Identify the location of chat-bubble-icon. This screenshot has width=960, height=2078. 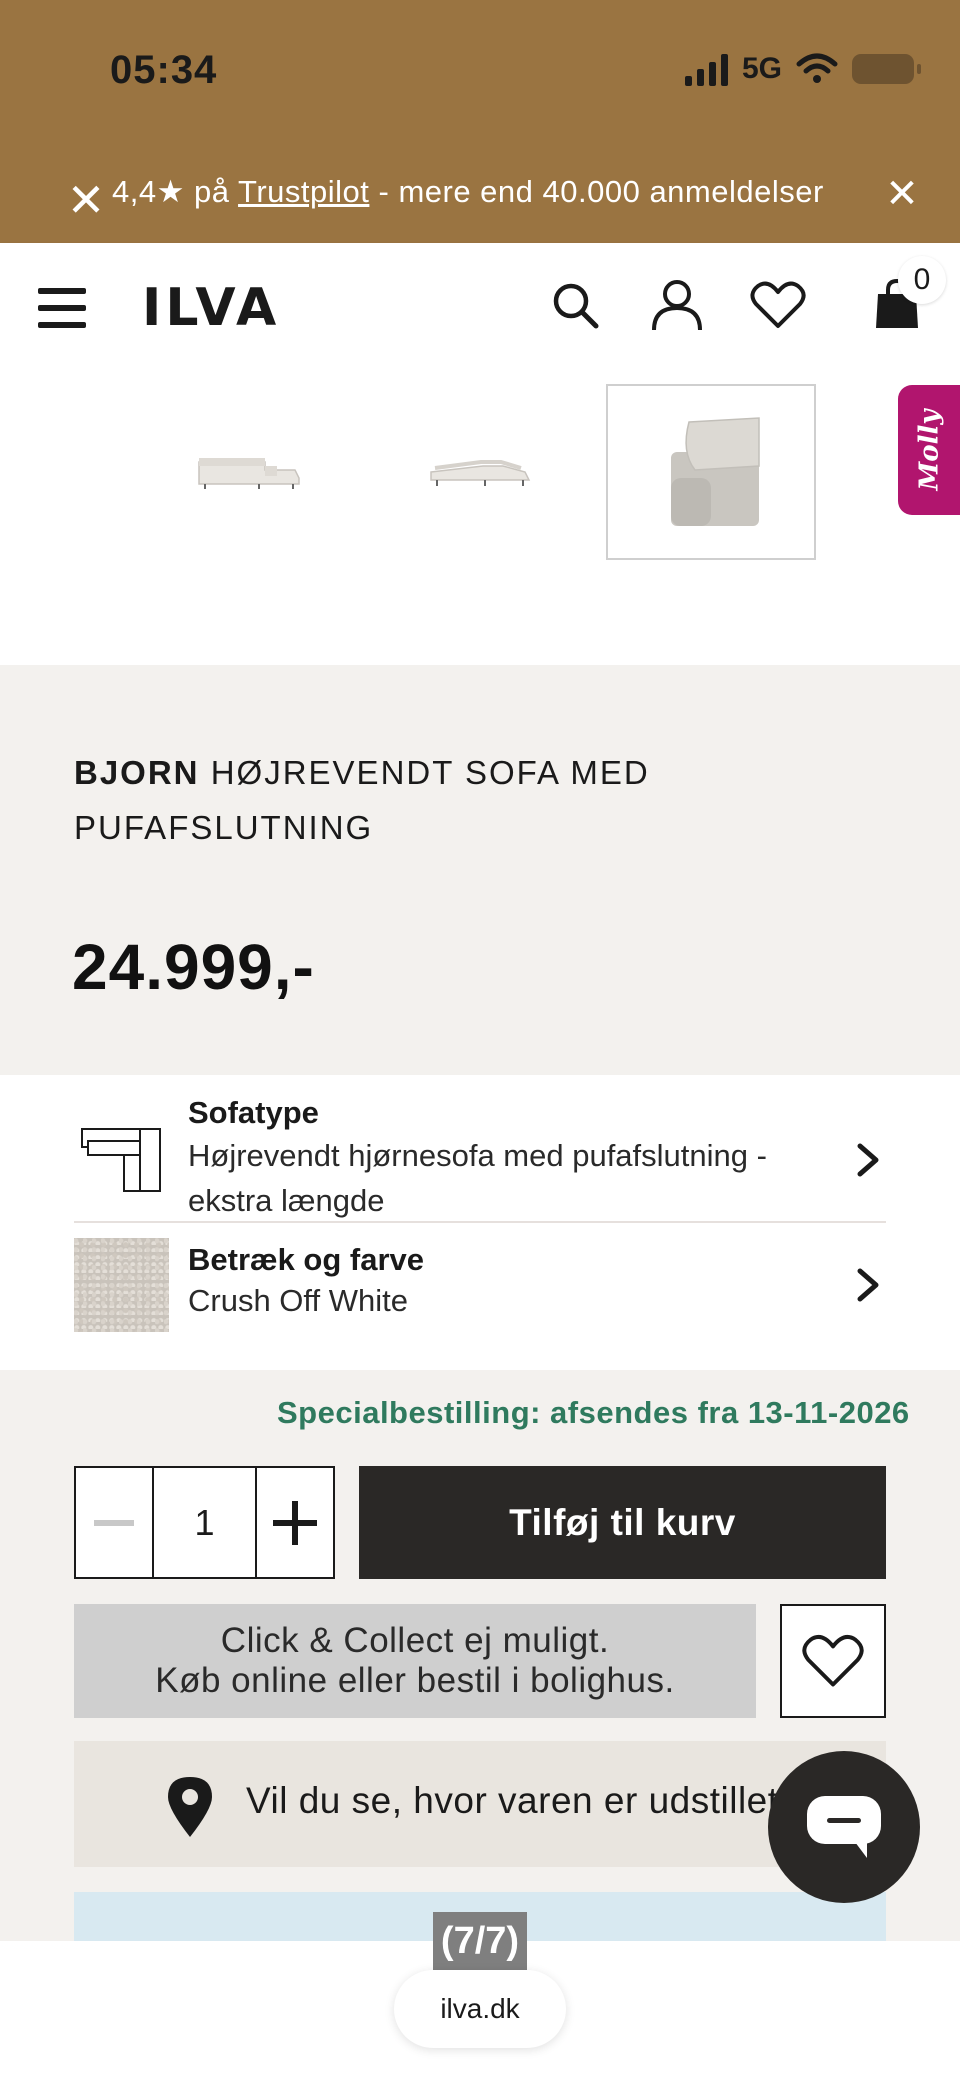
(844, 1827).